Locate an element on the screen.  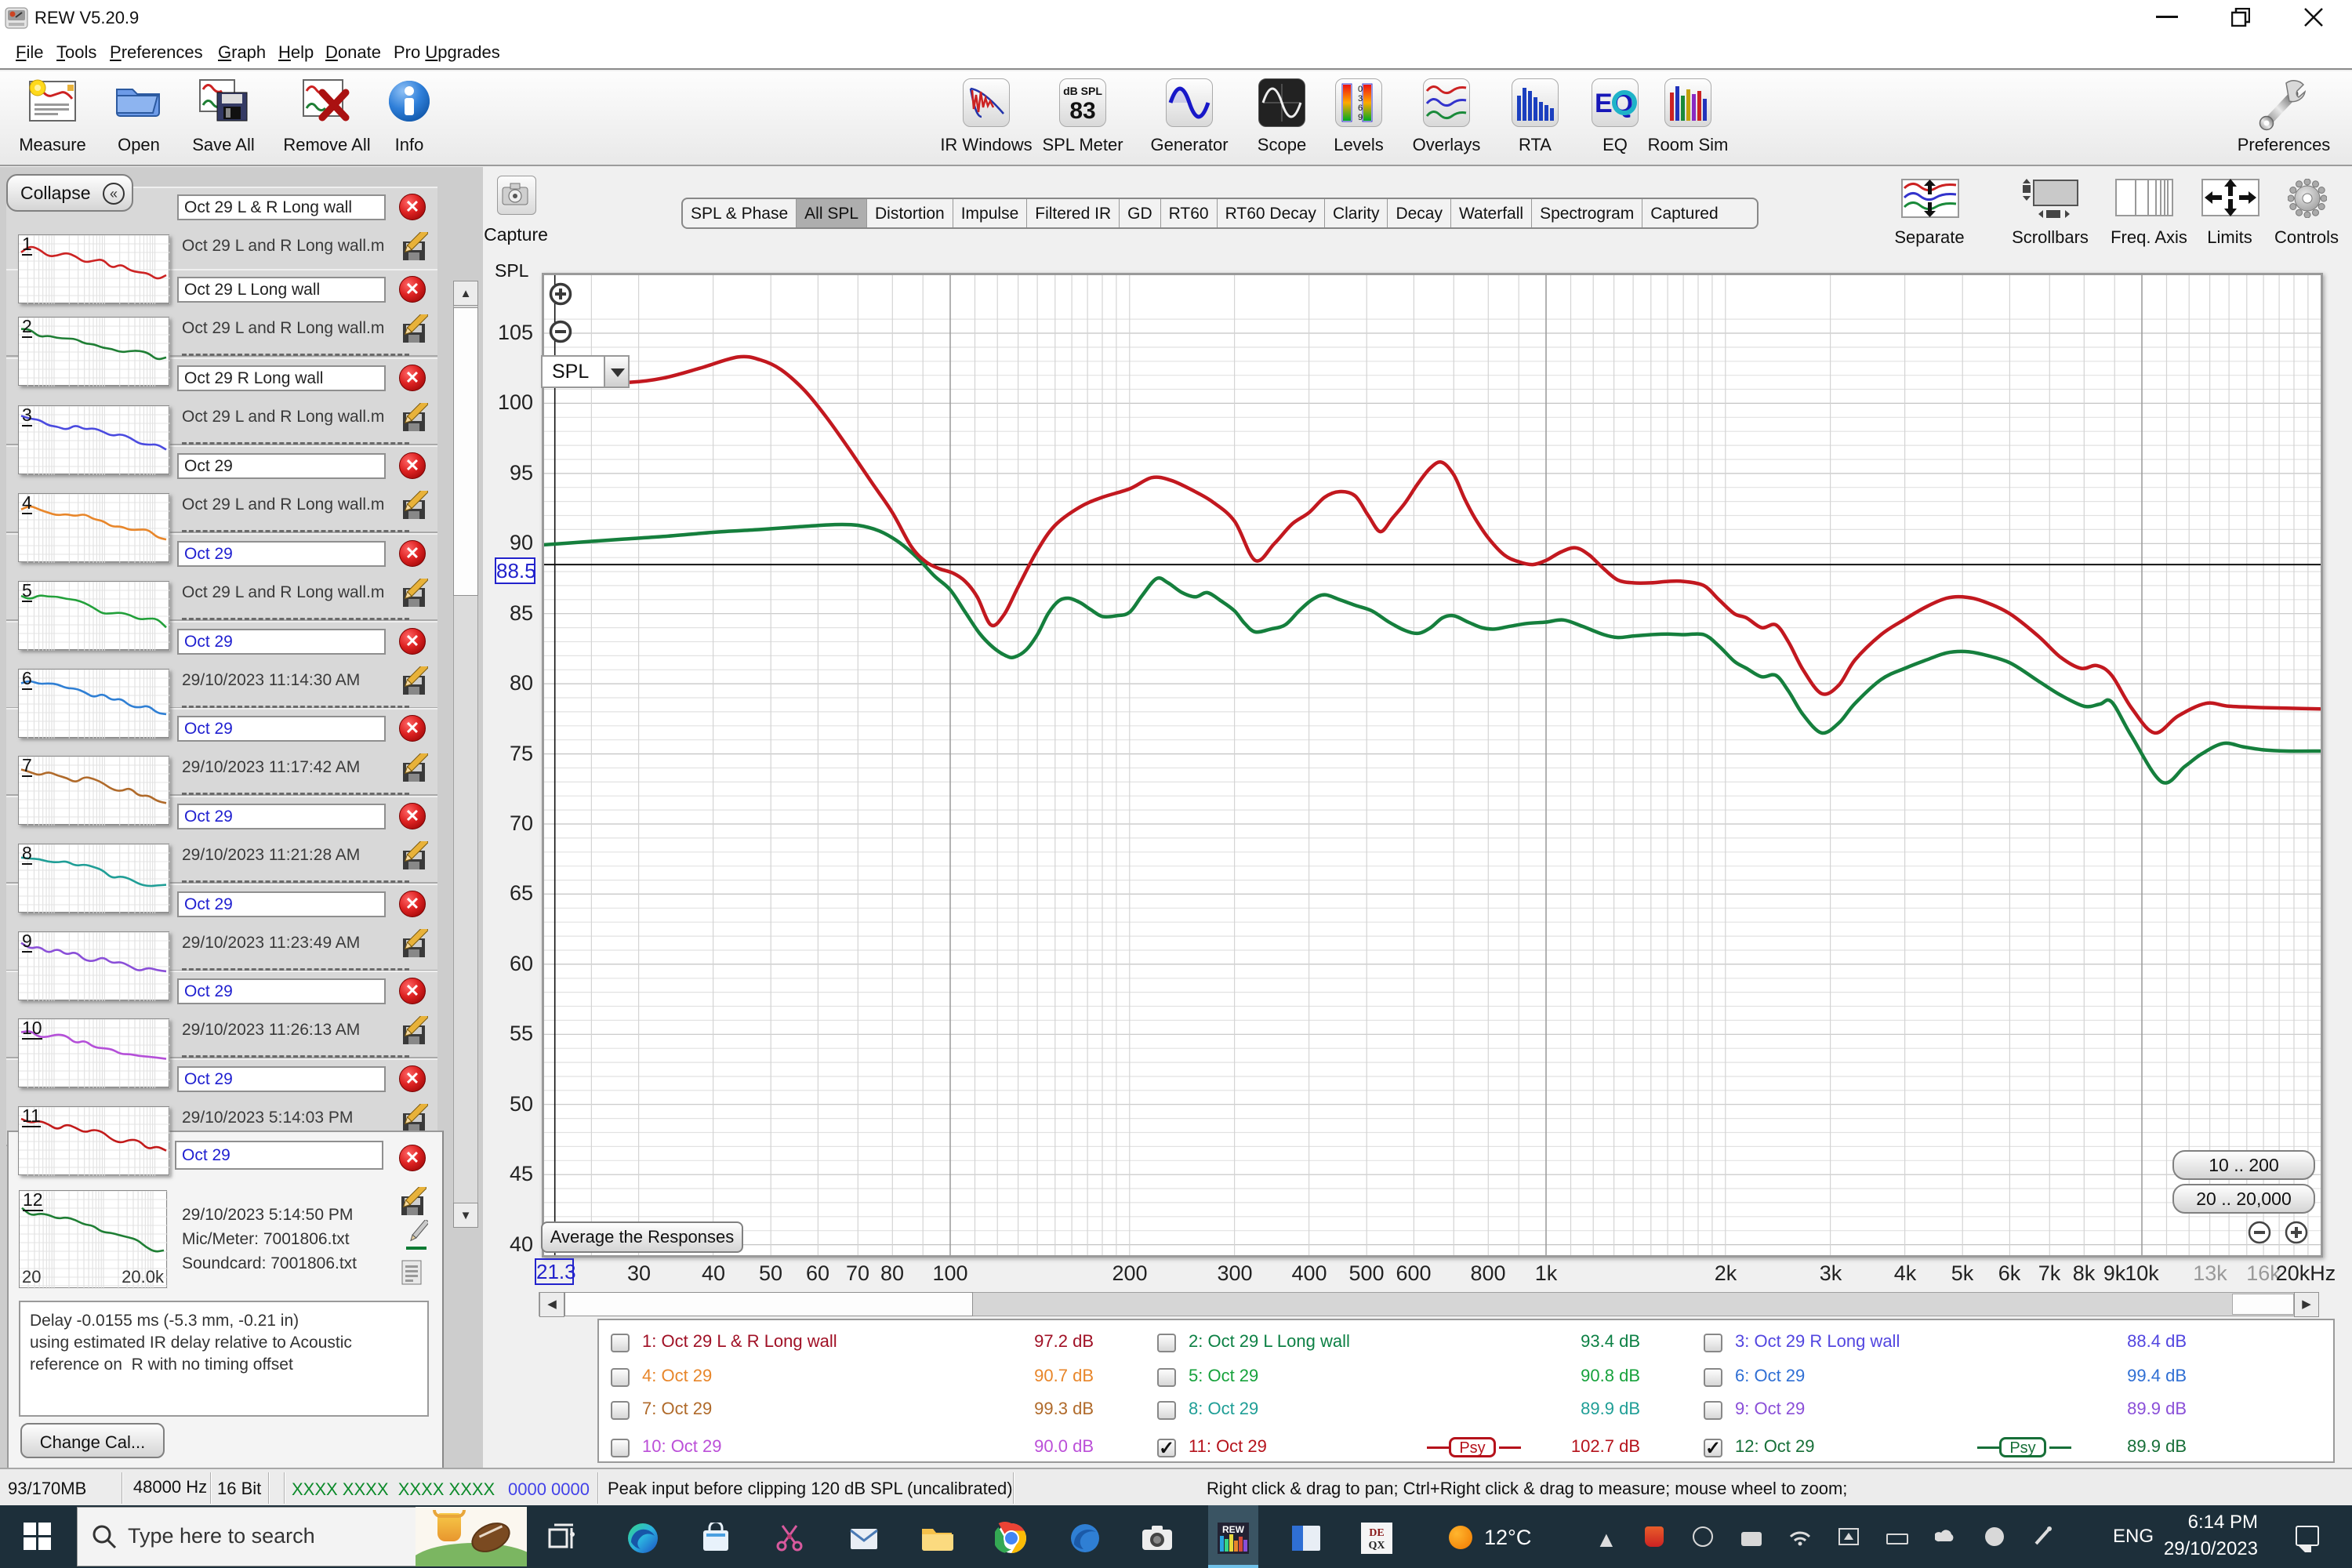
svg-text: 3 is located at coordinates (1360, 98).